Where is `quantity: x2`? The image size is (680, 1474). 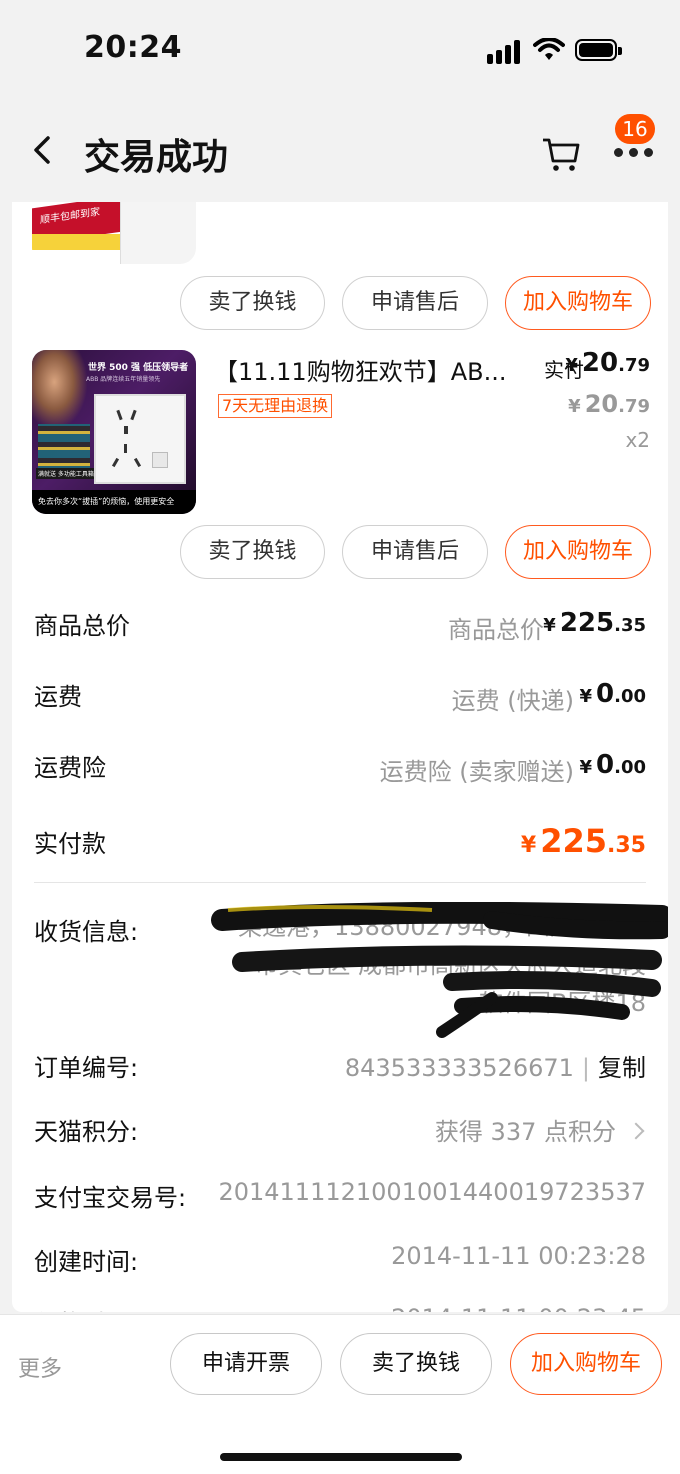 quantity: x2 is located at coordinates (637, 440).